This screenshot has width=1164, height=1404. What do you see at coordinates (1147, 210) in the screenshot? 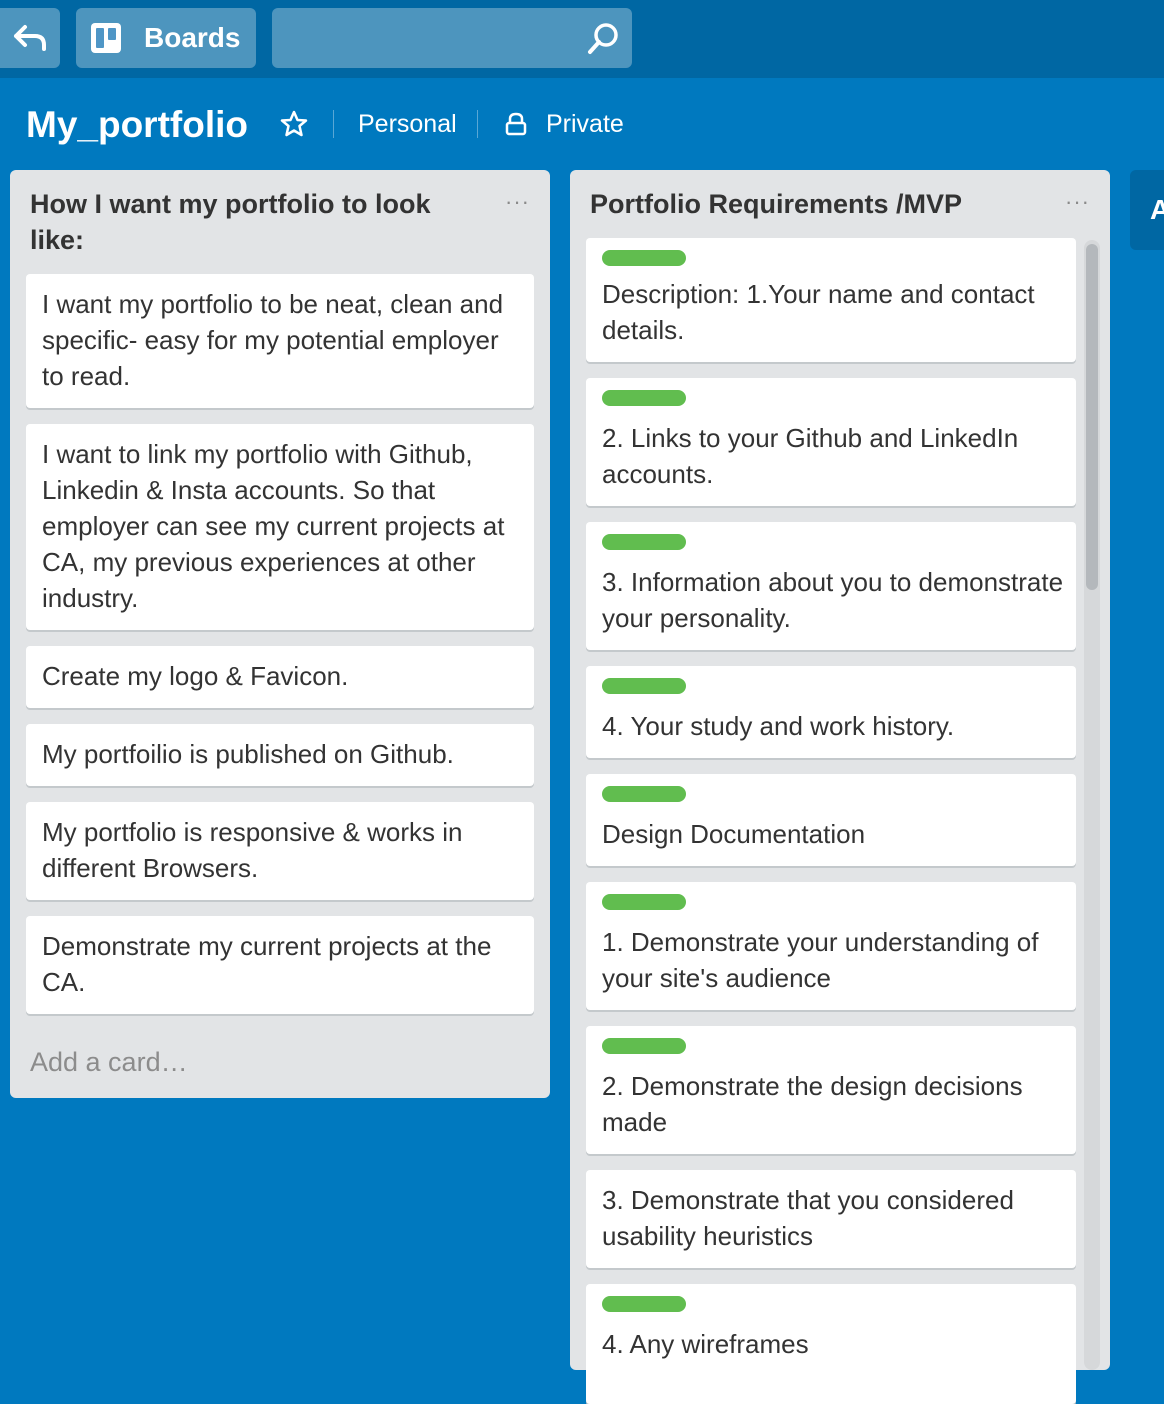
I see `list: A` at bounding box center [1147, 210].